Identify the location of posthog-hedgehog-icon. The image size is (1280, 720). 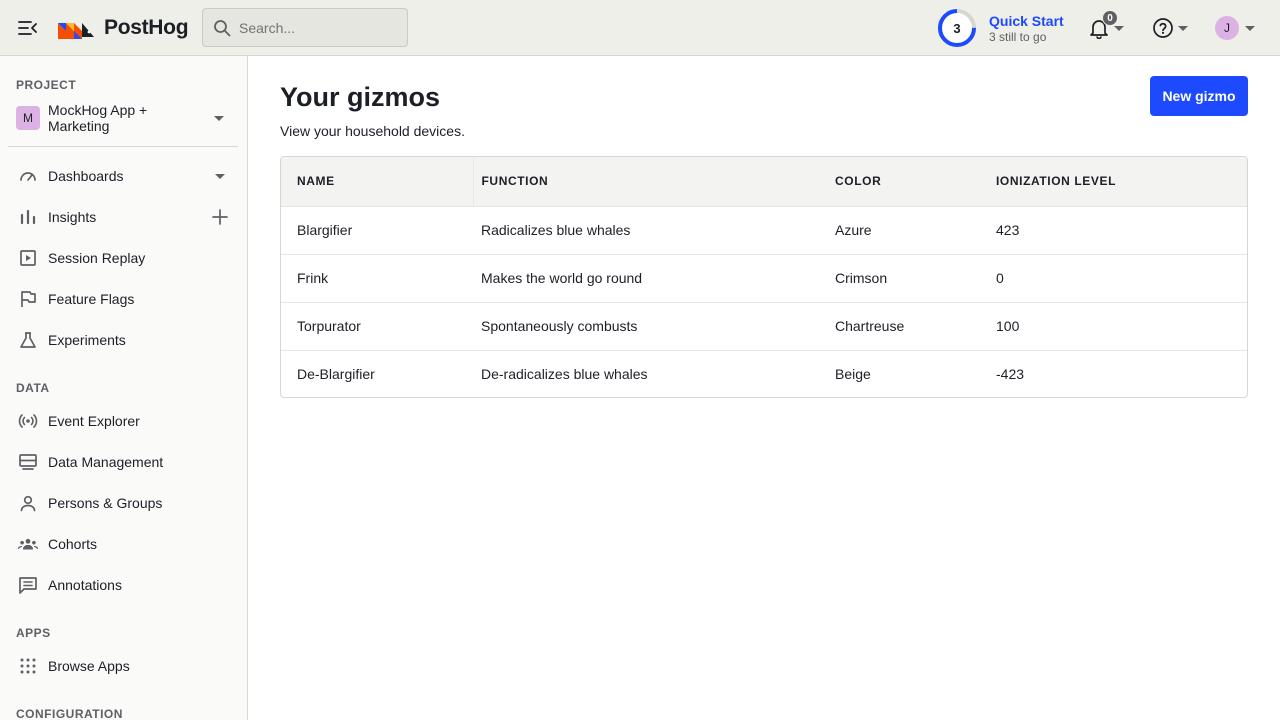
(76, 31).